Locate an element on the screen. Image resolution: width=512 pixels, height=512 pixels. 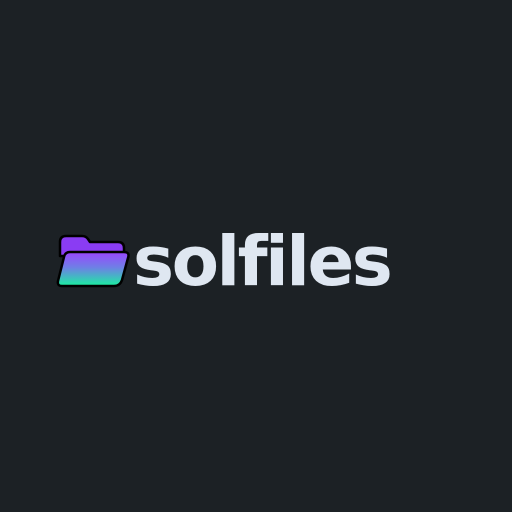
solfiles-logo: solfiles is located at coordinates (256, 262).